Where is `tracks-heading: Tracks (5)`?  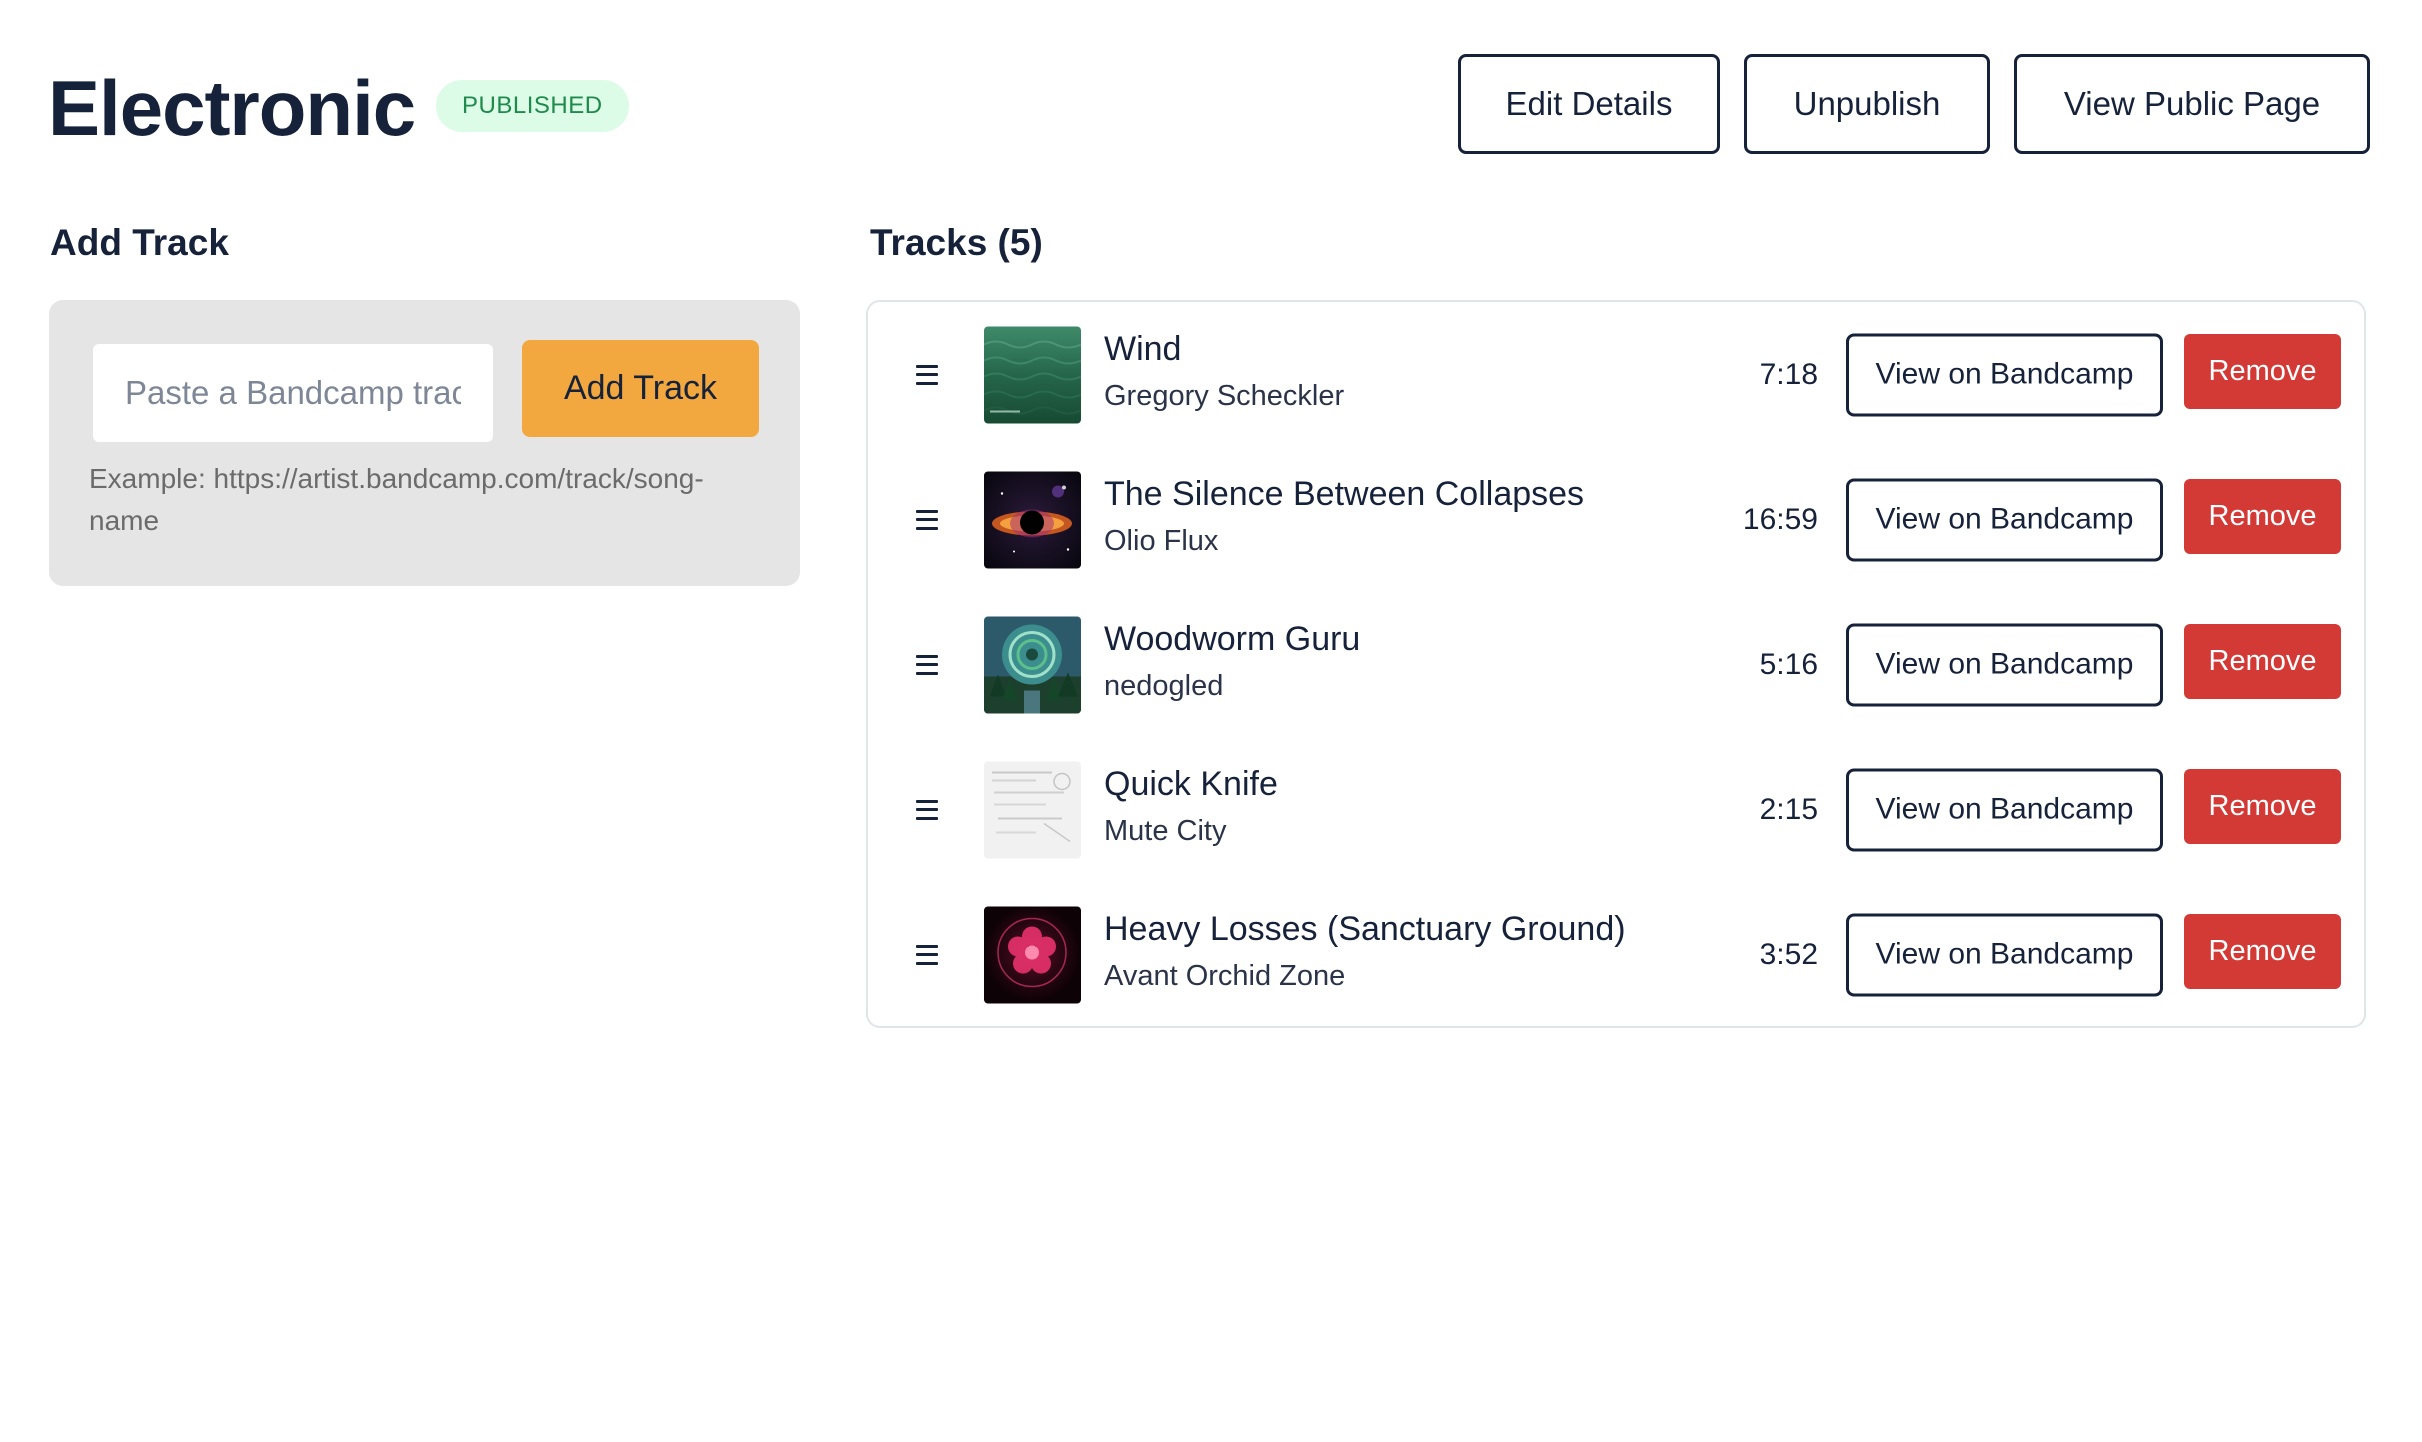 tracks-heading: Tracks (5) is located at coordinates (956, 242).